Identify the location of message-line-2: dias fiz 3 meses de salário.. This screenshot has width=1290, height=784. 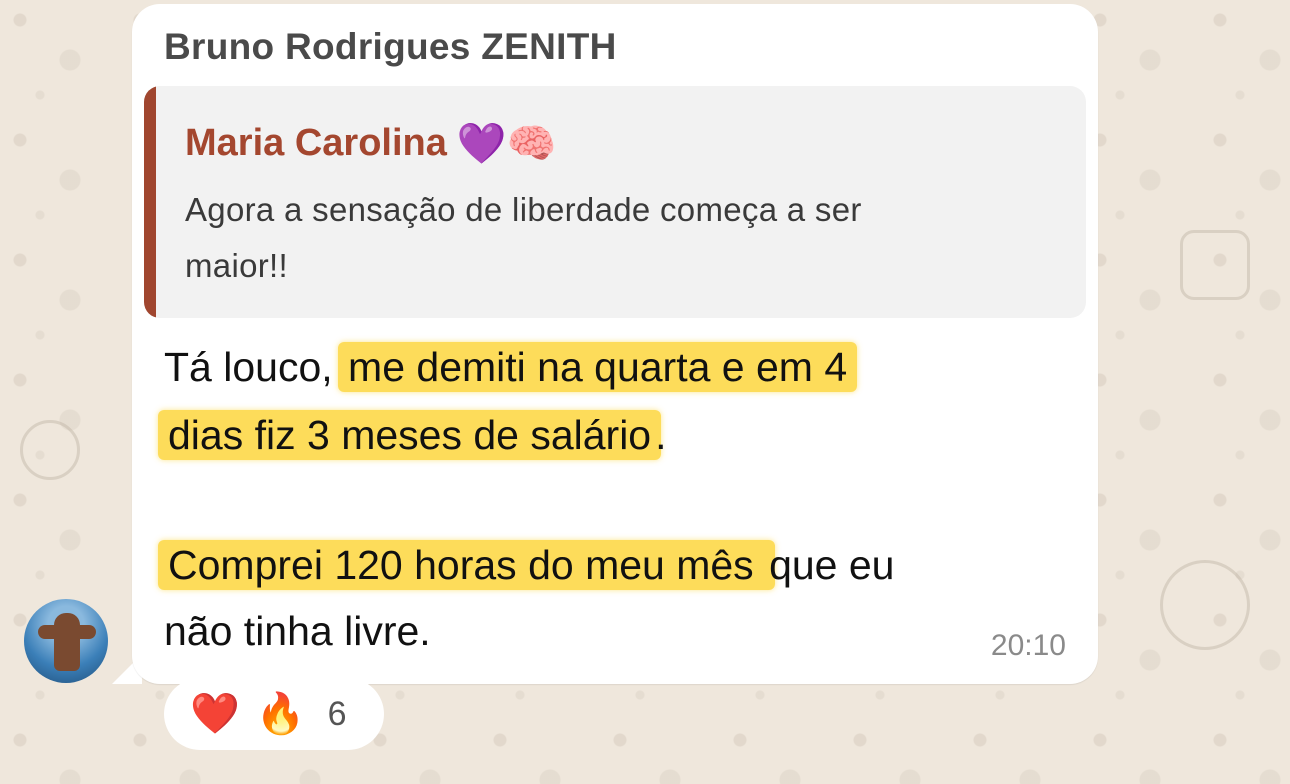
(412, 435).